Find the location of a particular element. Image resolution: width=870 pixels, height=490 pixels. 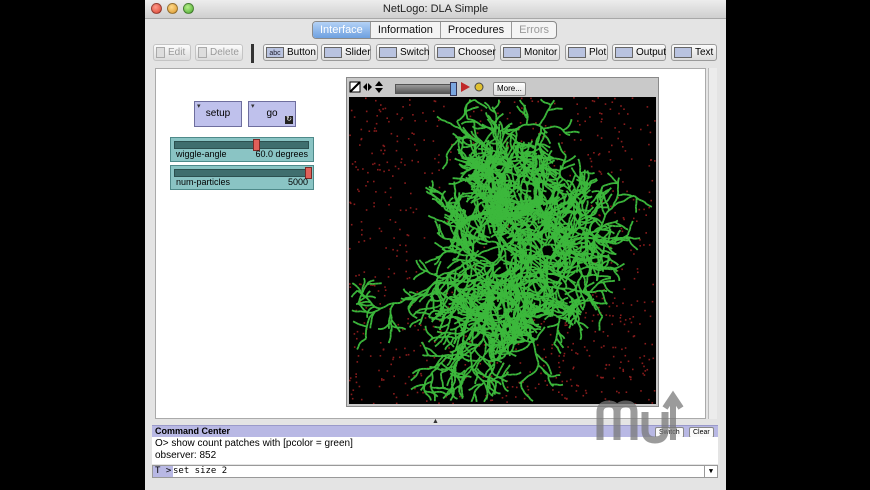

text-widget-icon is located at coordinates (683, 52).